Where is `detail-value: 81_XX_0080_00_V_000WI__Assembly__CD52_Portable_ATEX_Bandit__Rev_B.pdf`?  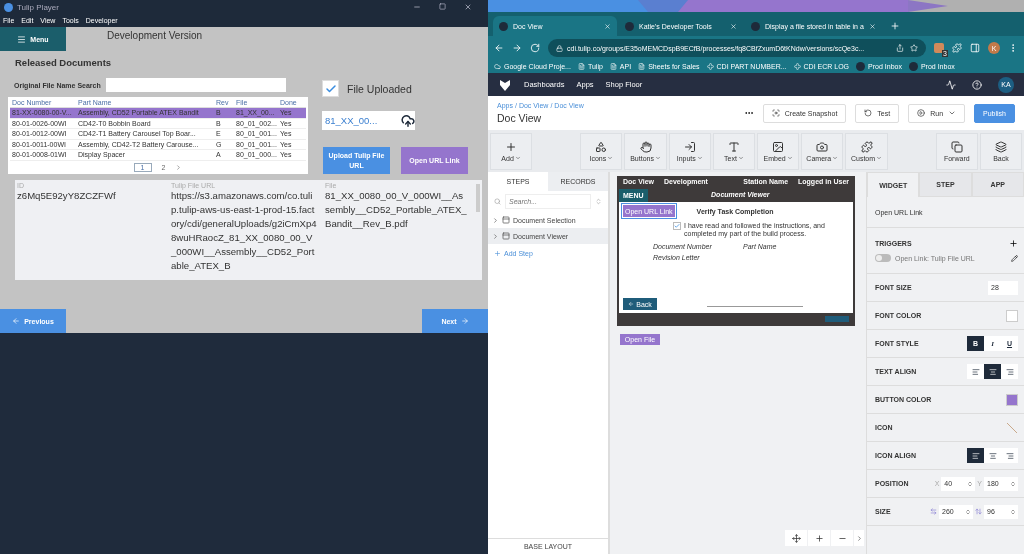
detail-value: 81_XX_0080_00_V_000WI__Assembly__CD52_Portable_ATEX_Bandit__Rev_B.pdf is located at coordinates (396, 210).